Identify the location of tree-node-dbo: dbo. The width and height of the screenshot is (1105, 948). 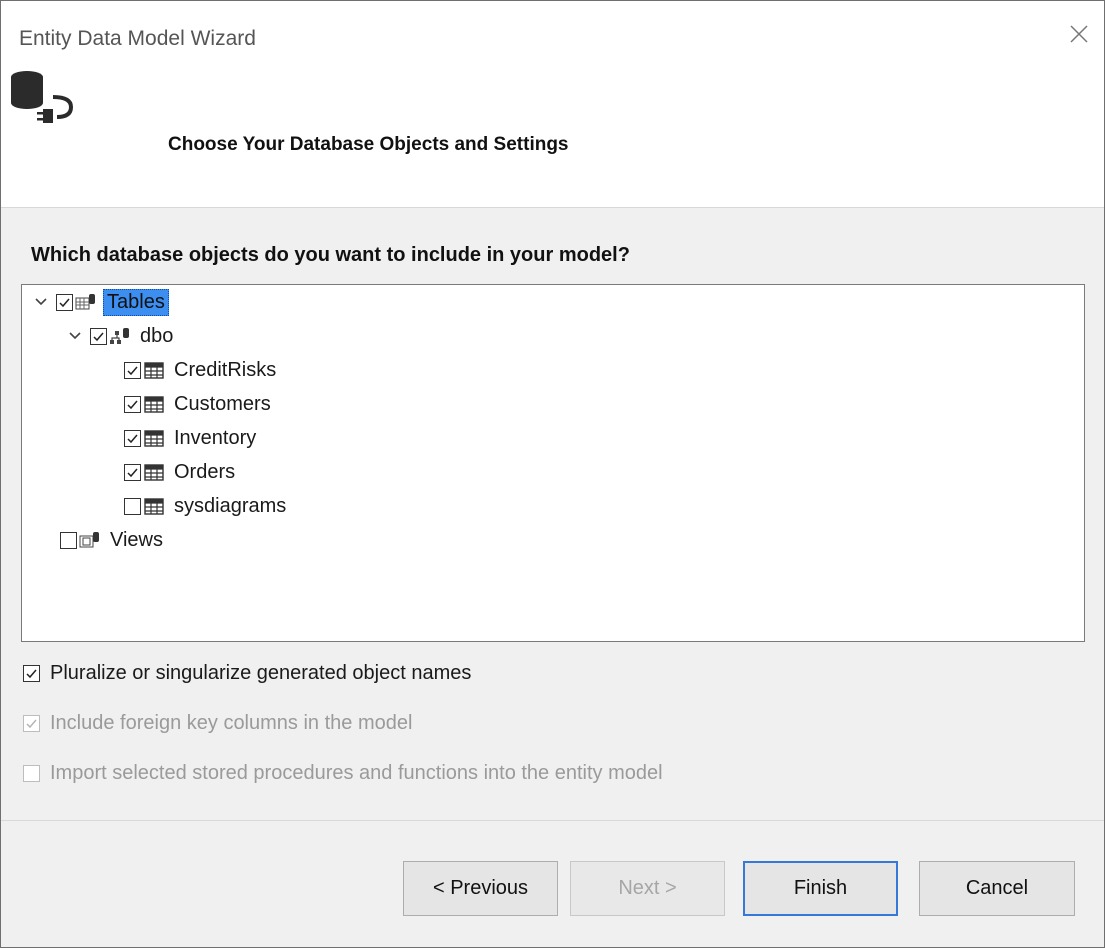
(121, 336).